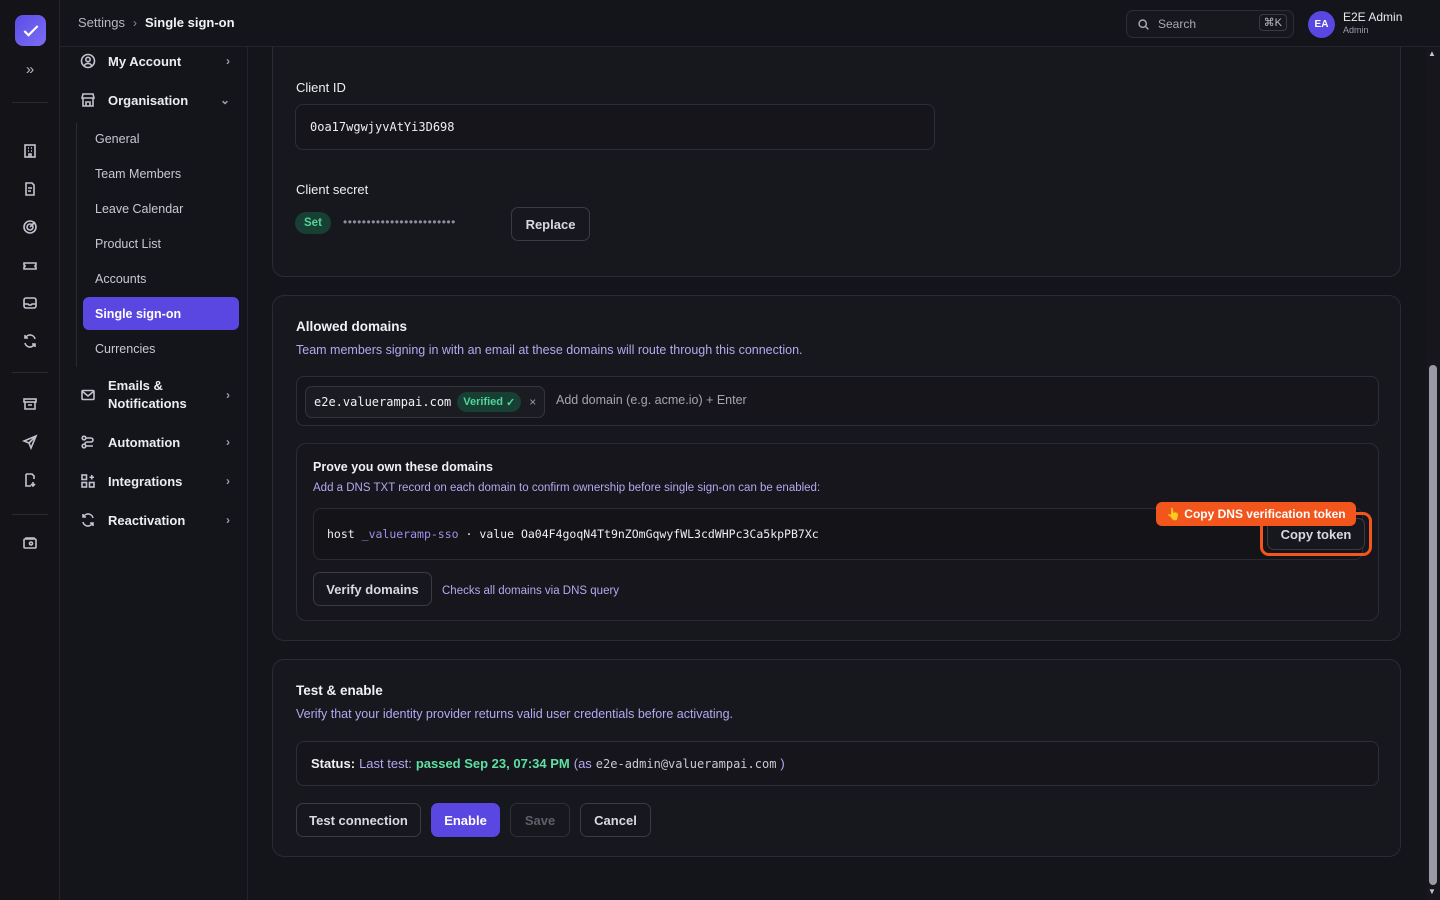 This screenshot has height=900, width=1440. I want to click on verified-badge-label: Verified, so click(483, 402).